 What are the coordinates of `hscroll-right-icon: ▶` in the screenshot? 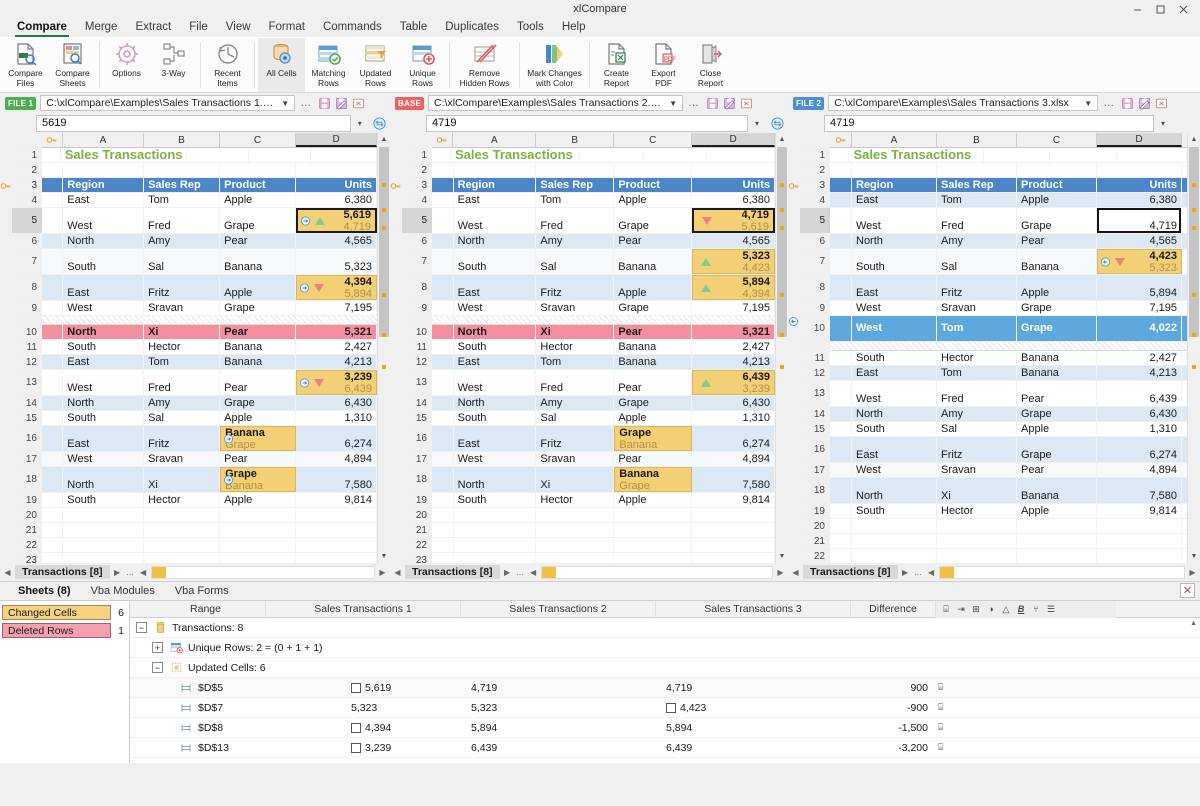 It's located at (1192, 572).